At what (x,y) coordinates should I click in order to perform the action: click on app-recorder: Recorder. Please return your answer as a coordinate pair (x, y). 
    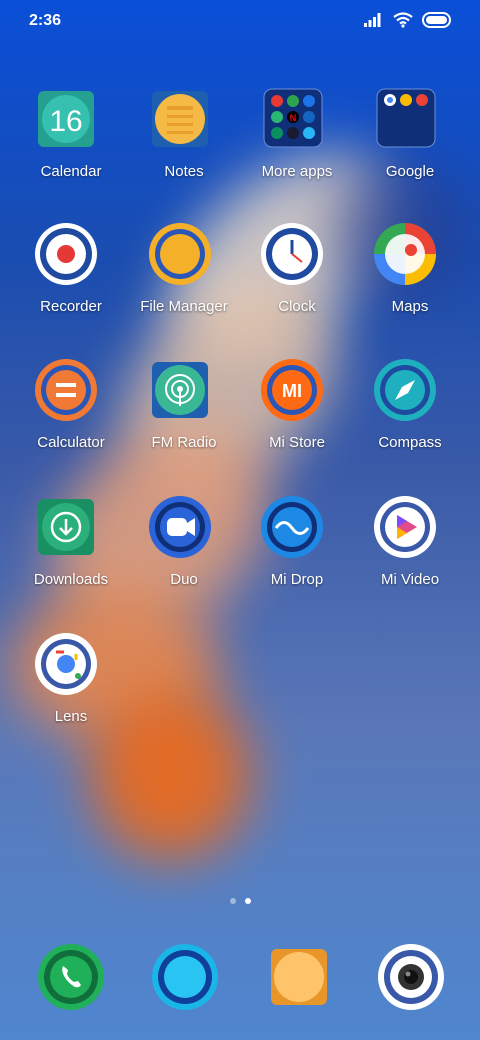
    Looking at the image, I should click on (71, 268).